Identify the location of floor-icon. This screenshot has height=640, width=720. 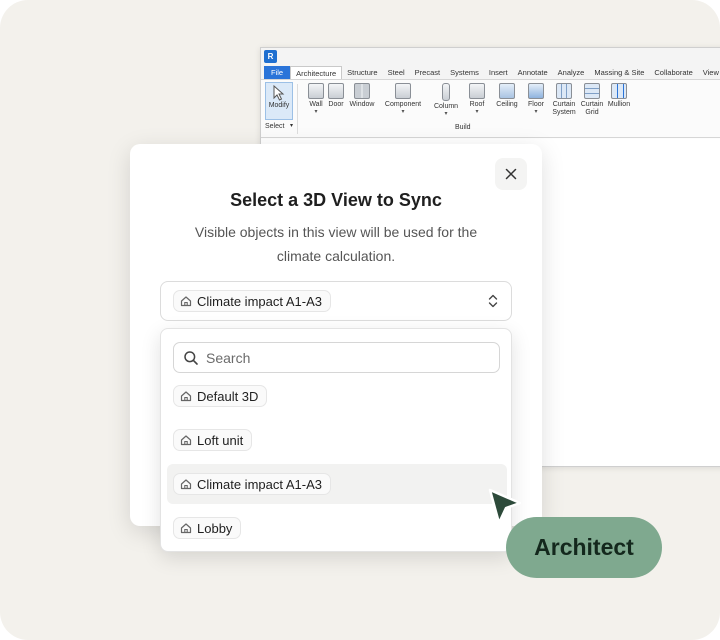
(536, 91).